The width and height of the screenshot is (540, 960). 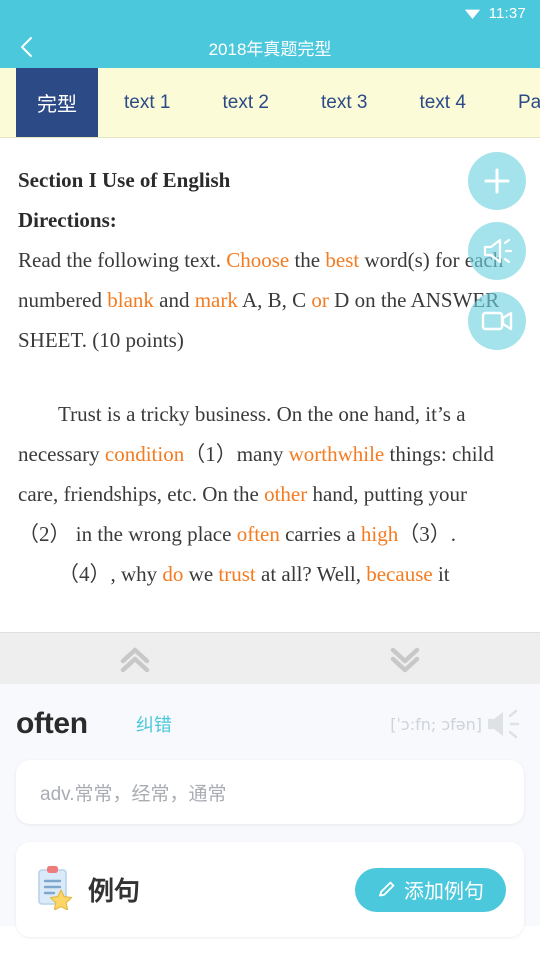 I want to click on tab-label: Part I, so click(x=528, y=102).